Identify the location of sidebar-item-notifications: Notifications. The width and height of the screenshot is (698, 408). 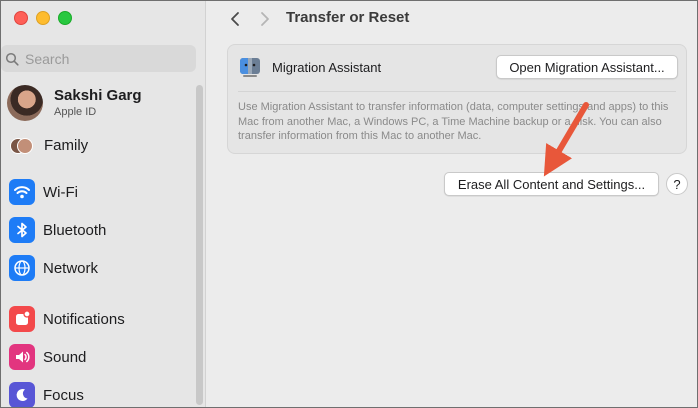
(67, 319).